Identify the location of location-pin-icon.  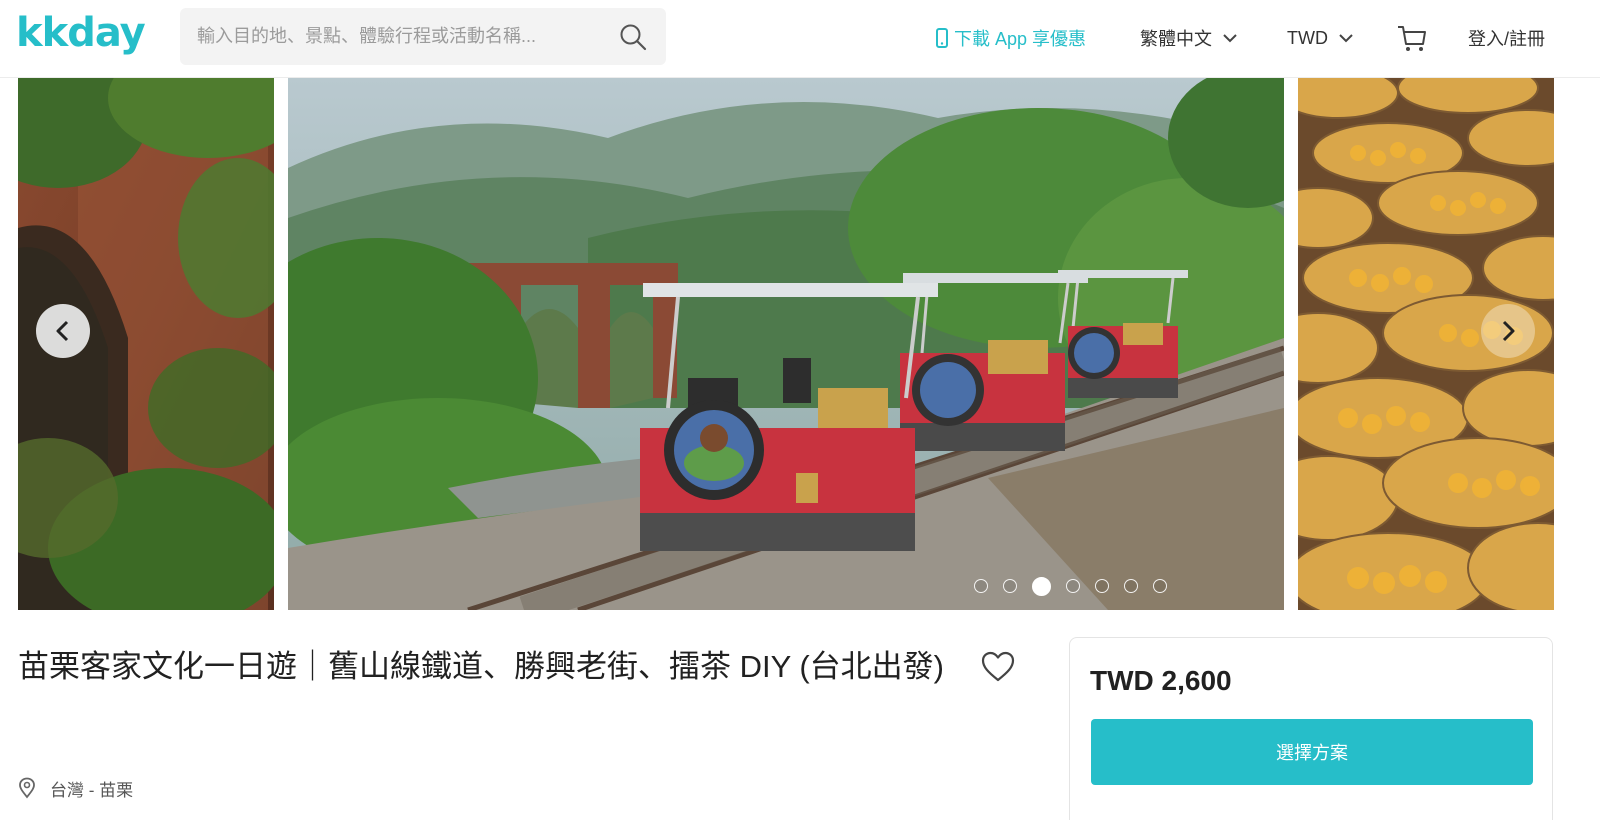
(27, 788).